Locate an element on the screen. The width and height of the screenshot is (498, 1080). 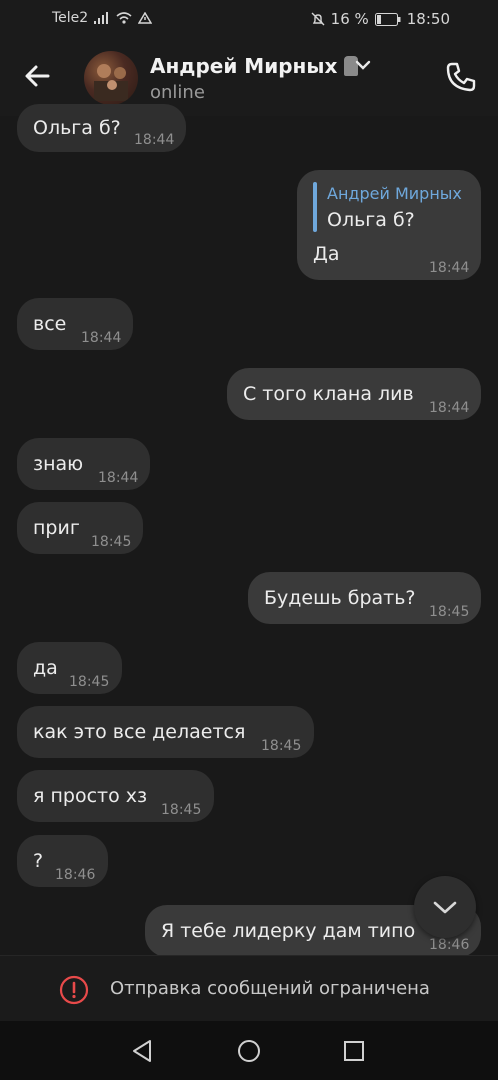
messaging-restricted-bar: Отправка сообщений ограничена is located at coordinates (249, 988).